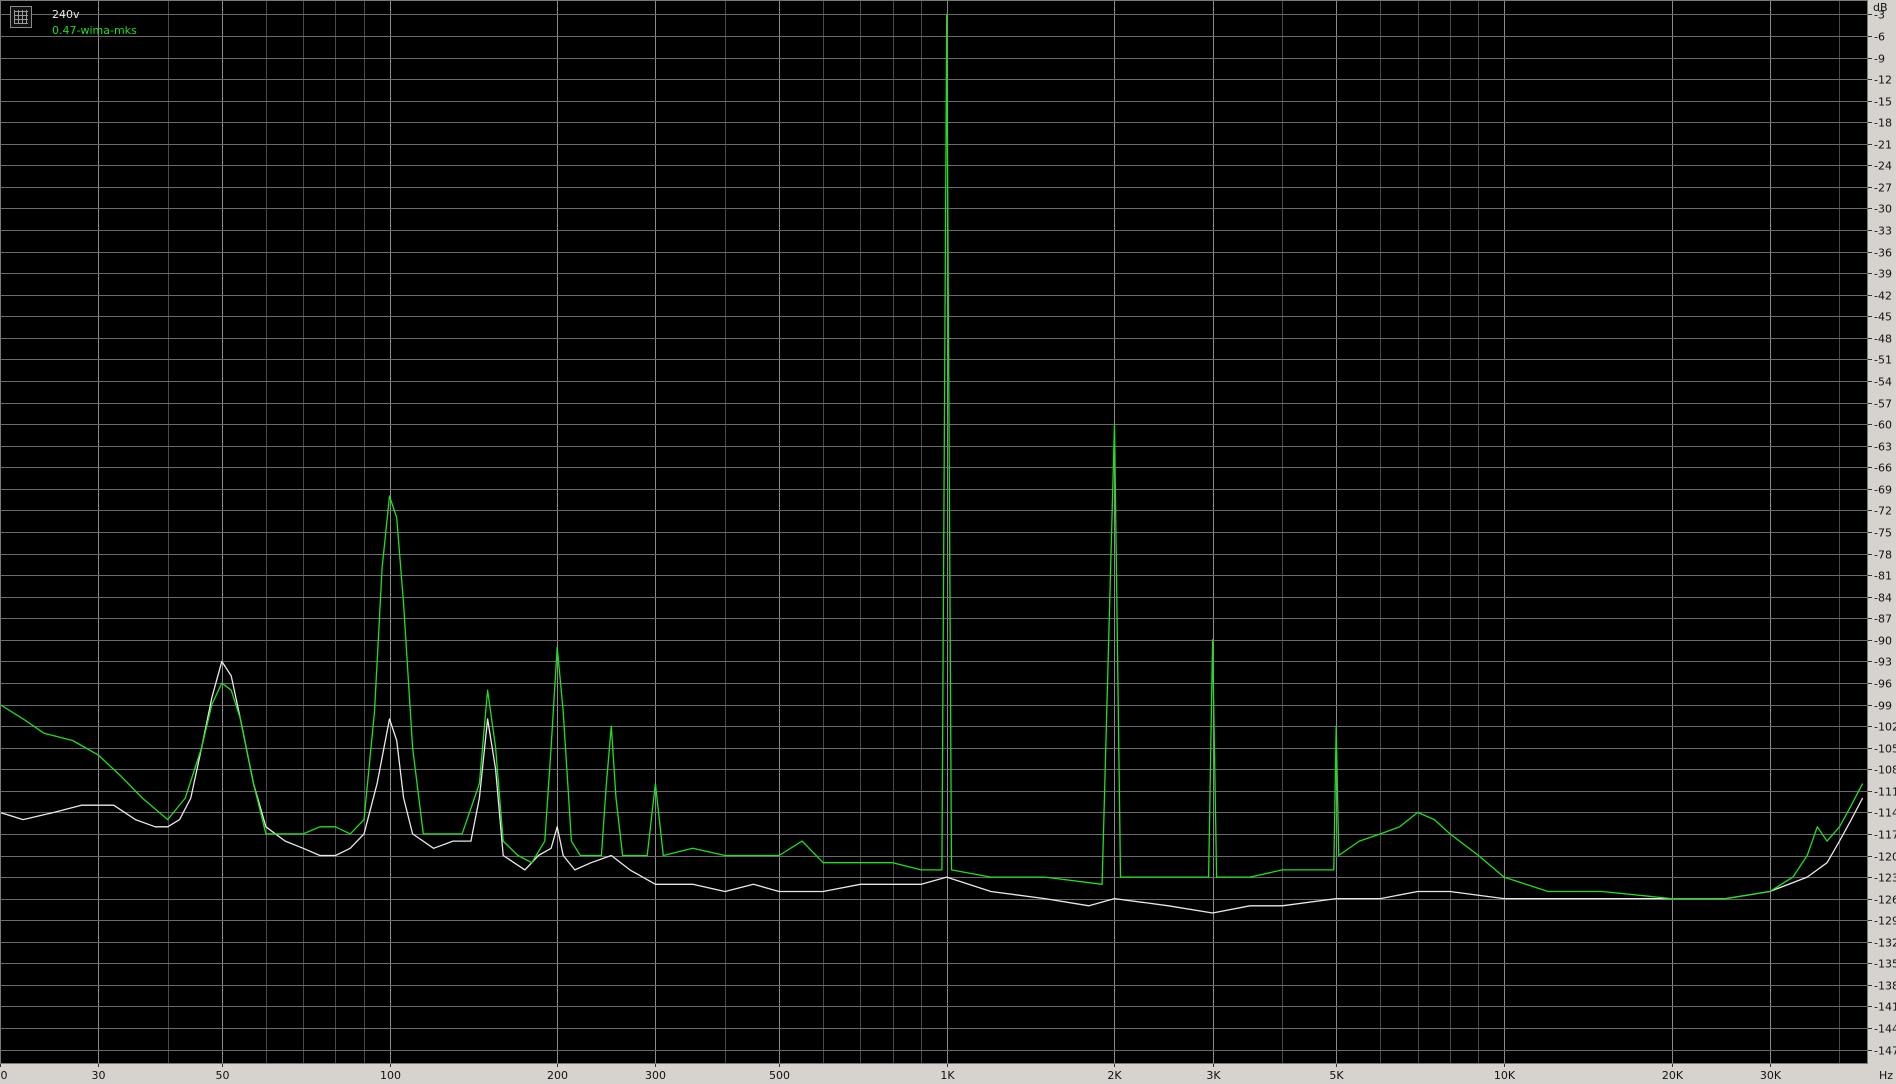 The height and width of the screenshot is (1084, 1896). Describe the element at coordinates (1883, 166) in the screenshot. I see `y-tick-label: -24` at that location.